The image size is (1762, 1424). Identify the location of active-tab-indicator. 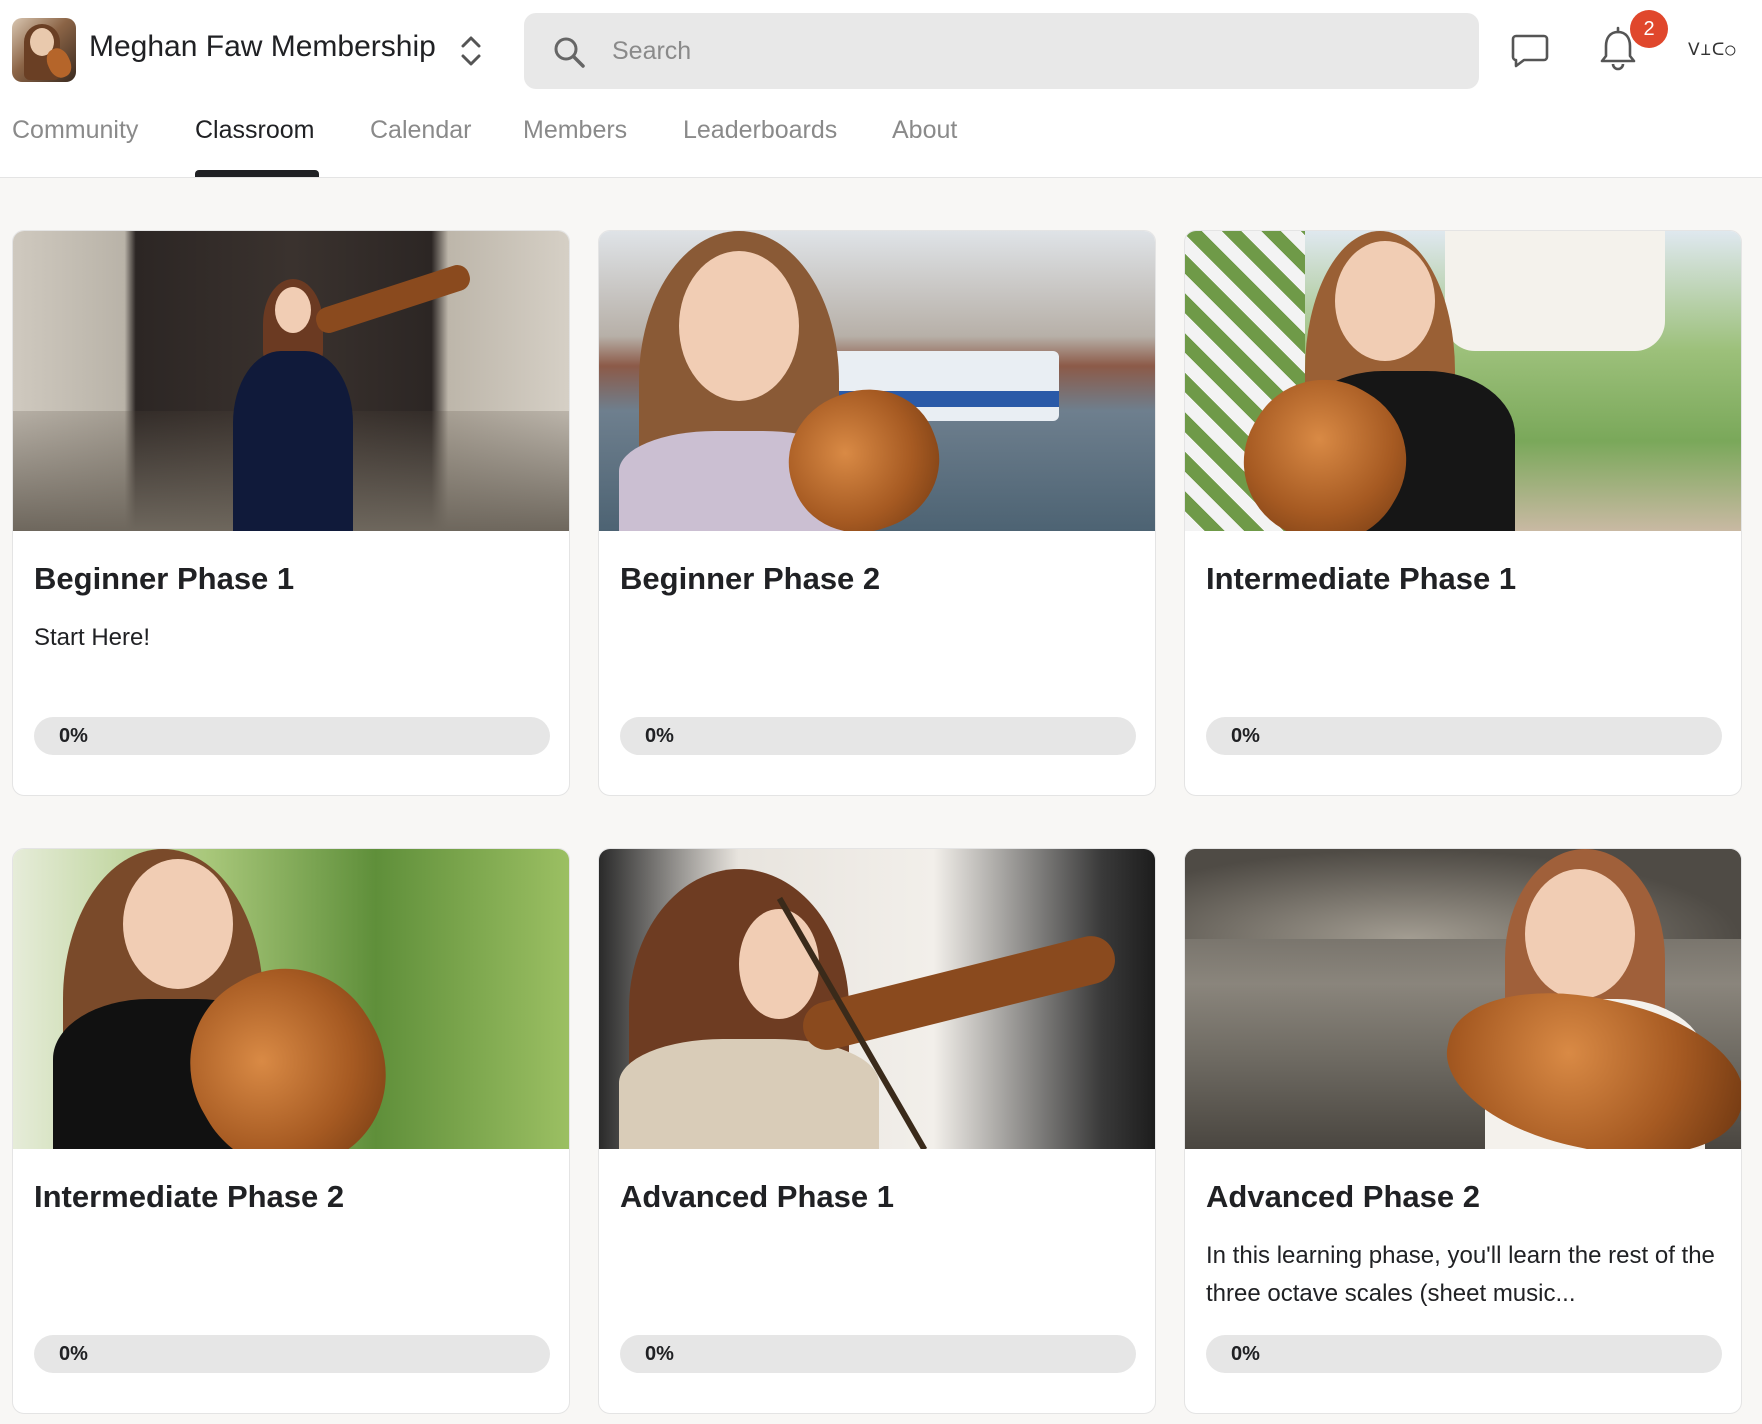
(257, 173).